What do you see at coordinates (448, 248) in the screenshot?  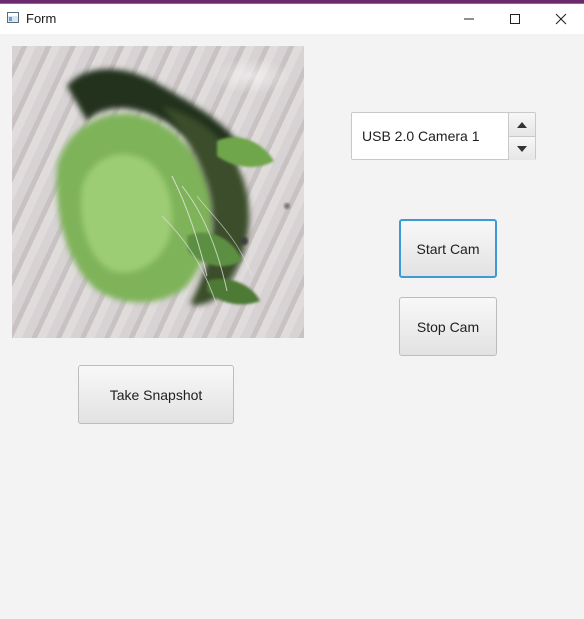 I see `start-cam-button: Start Cam` at bounding box center [448, 248].